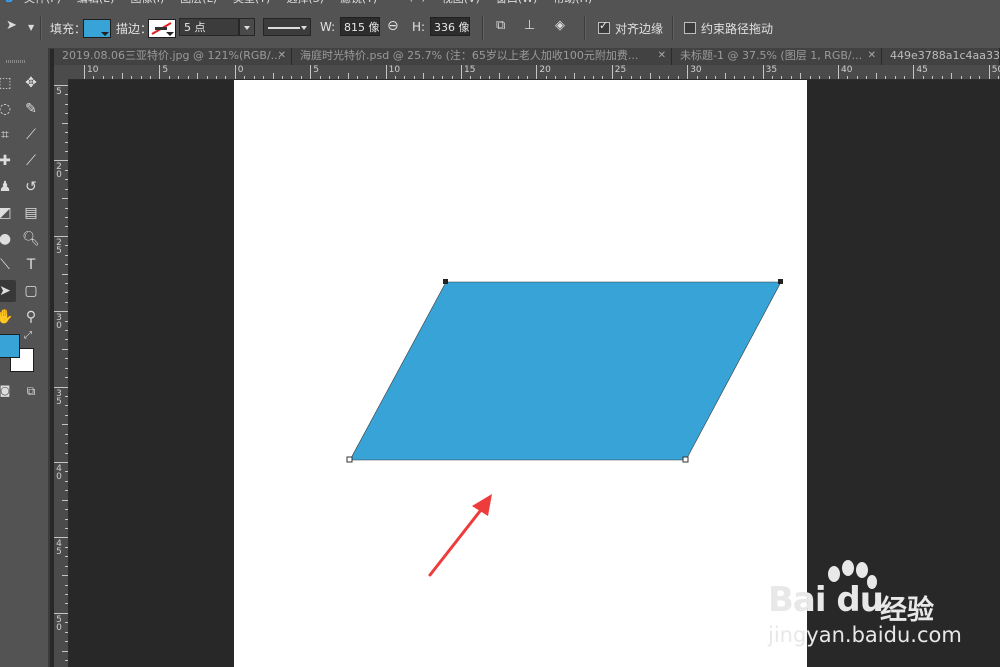 This screenshot has height=667, width=1000. I want to click on baidu-logo-text: Bai du, so click(826, 600).